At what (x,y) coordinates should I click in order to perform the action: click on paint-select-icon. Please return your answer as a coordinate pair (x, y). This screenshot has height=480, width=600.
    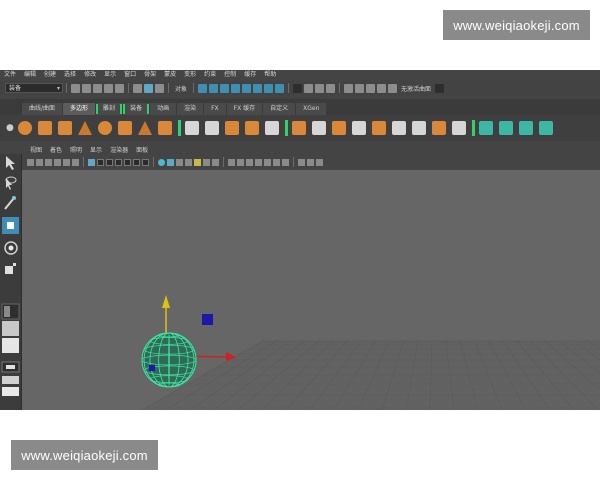
    Looking at the image, I should click on (10, 203).